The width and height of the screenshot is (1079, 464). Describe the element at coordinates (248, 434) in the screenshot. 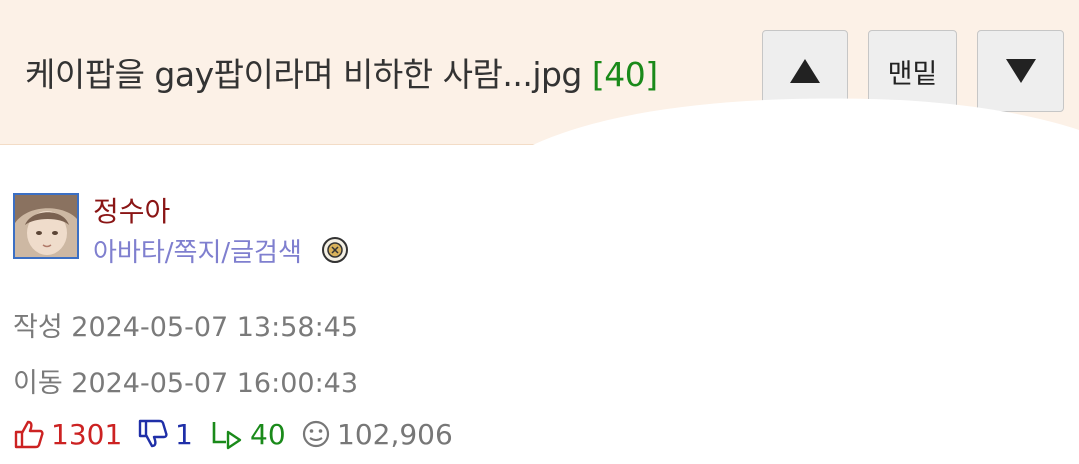

I see `reply-stat: 40` at that location.